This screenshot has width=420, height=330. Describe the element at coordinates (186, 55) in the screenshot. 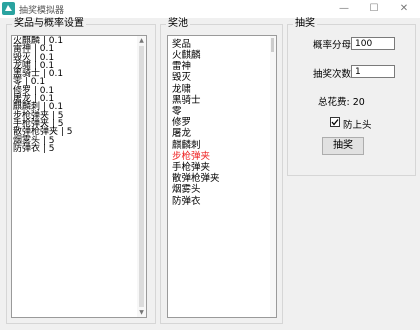

I see `pool-list-item: 火麒麟` at that location.